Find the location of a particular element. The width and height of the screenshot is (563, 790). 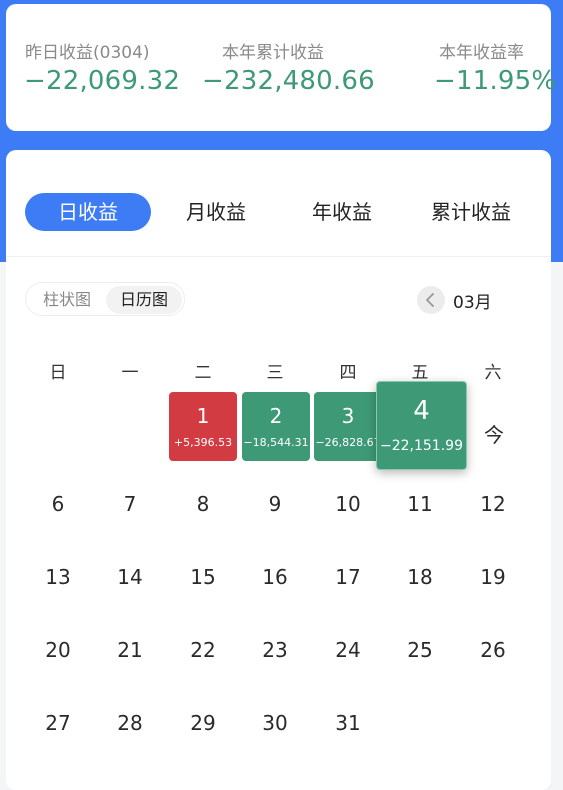

calendar-day: 7 is located at coordinates (130, 504).